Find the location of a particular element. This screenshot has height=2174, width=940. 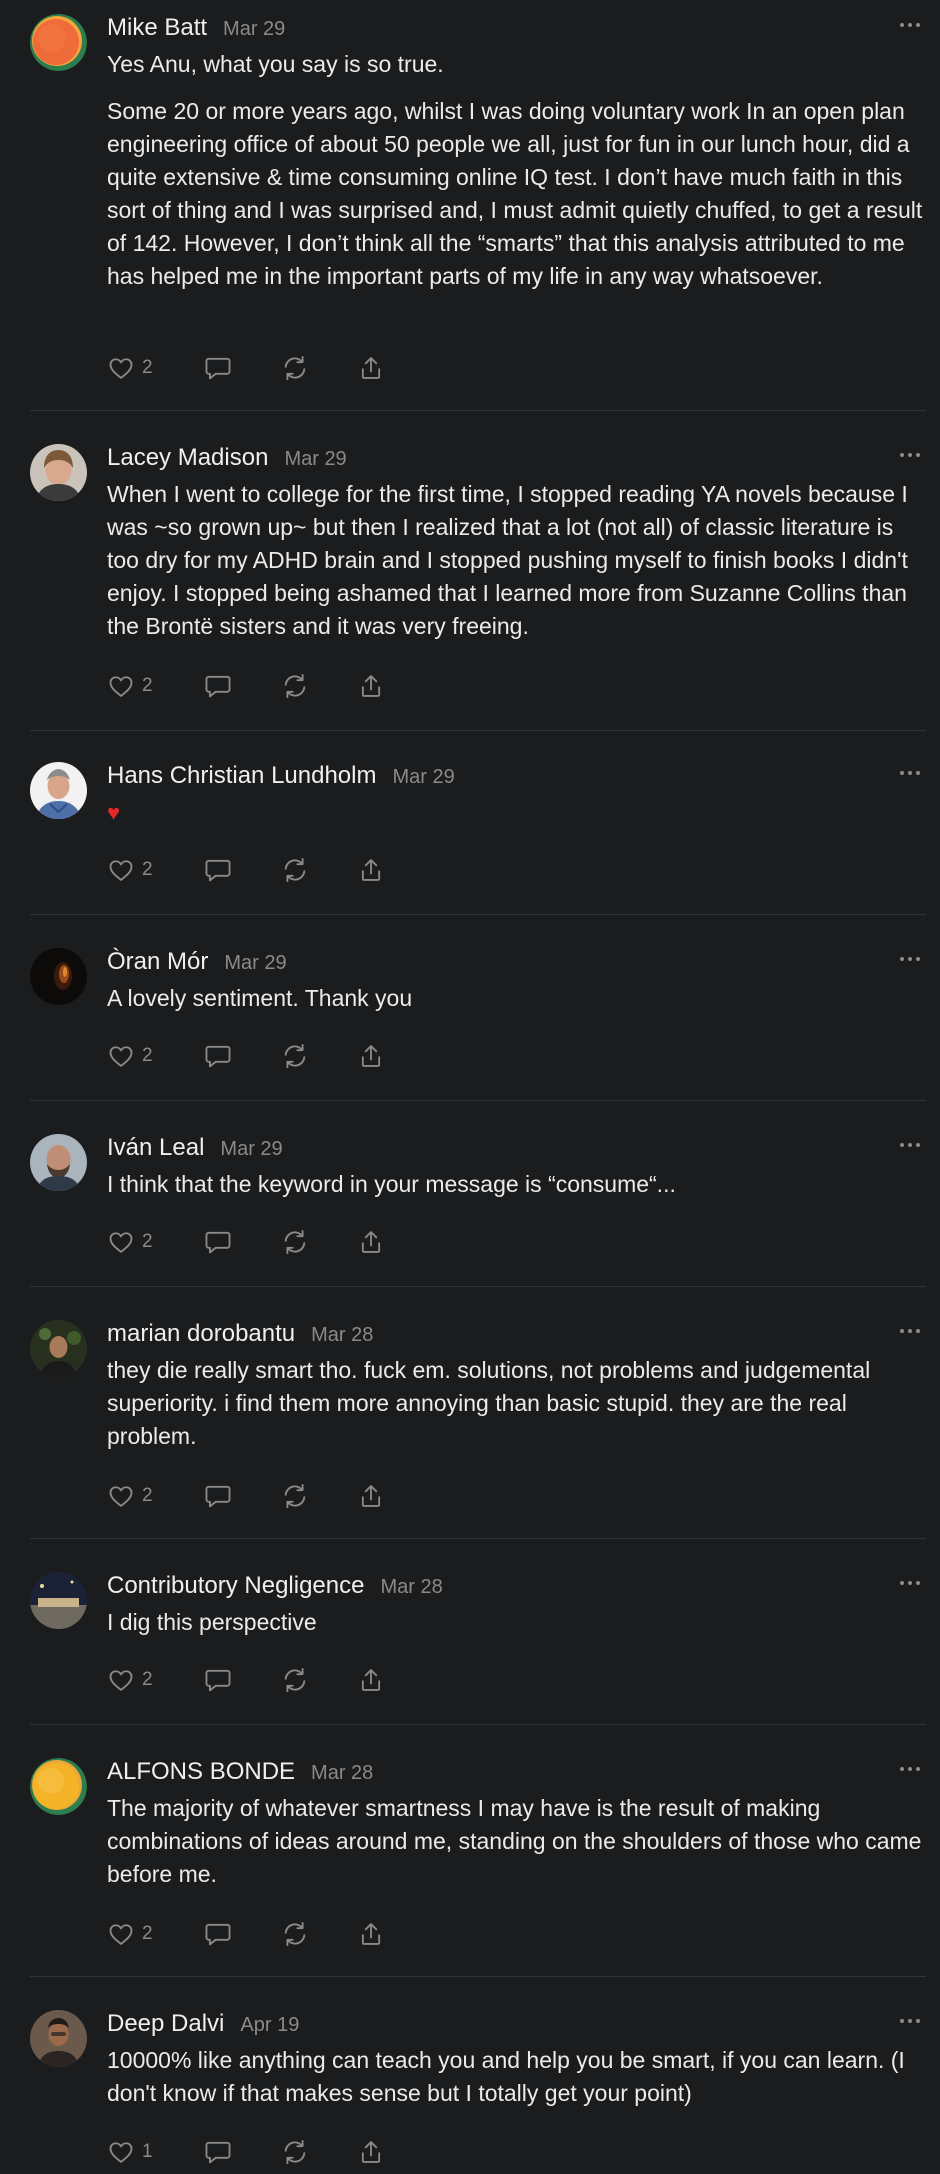

comment-body: A lovely sentiment. Thank you is located at coordinates (518, 1005).